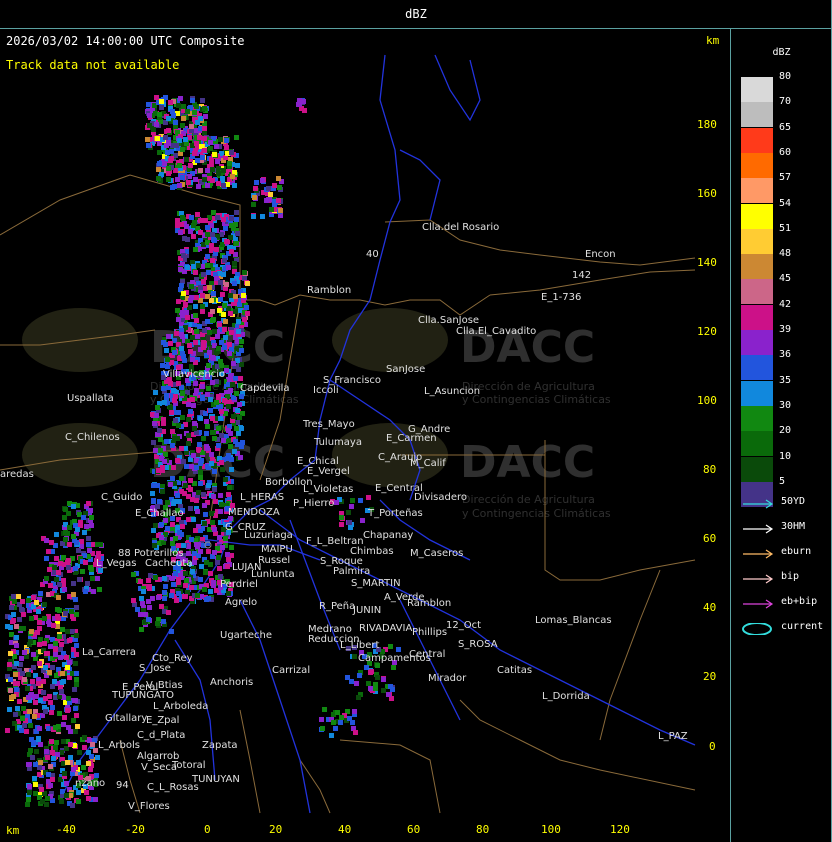  Describe the element at coordinates (452, 391) in the screenshot. I see `place-label: L_Asuncion` at that location.